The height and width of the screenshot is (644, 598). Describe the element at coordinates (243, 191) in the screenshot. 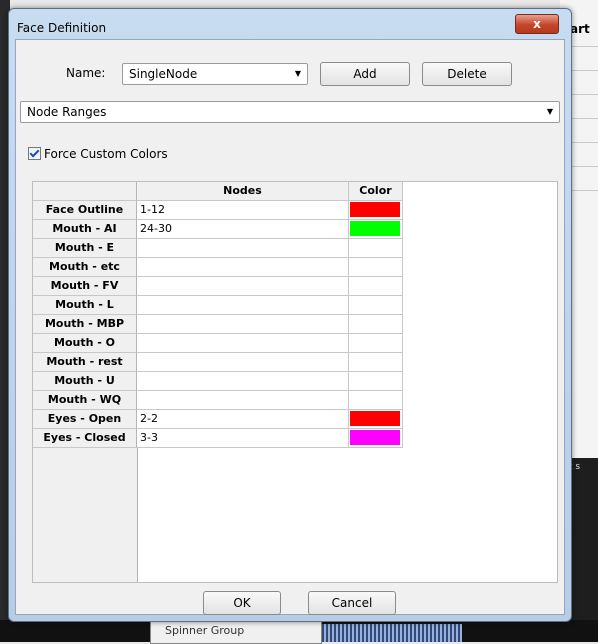

I see `nodes-column-header: Nodes` at that location.